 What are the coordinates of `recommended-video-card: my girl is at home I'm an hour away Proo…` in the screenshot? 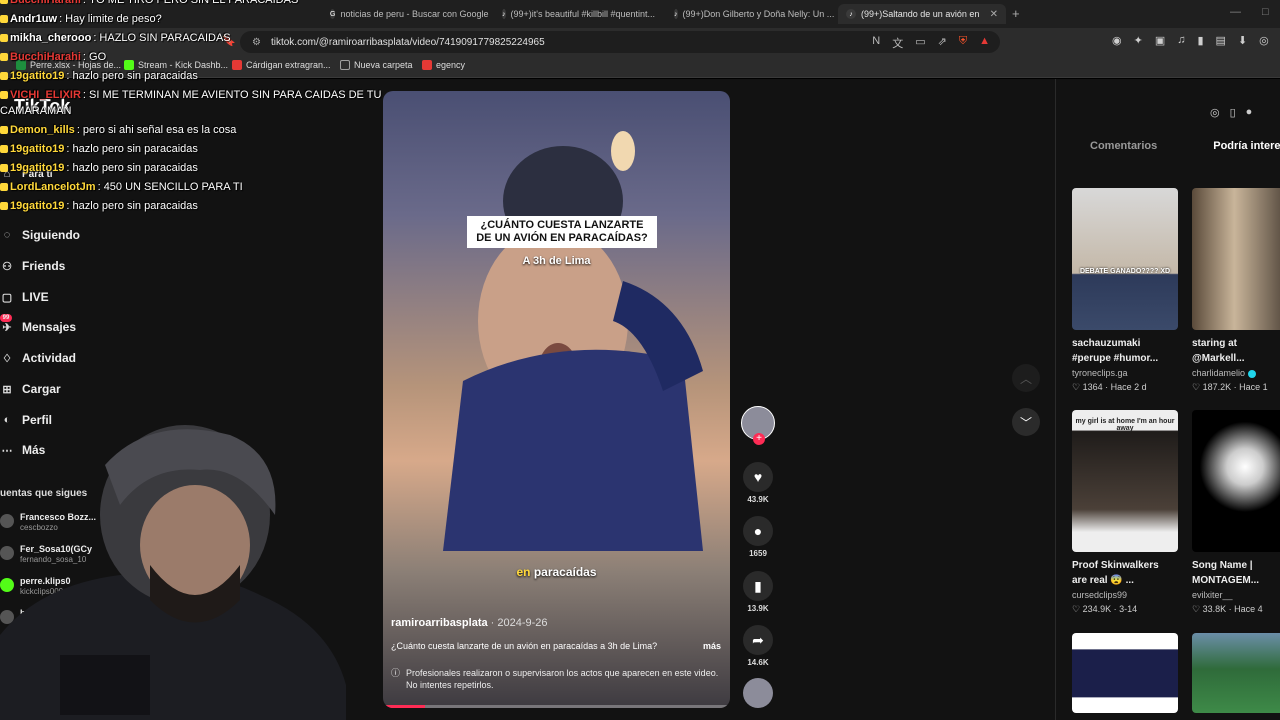 It's located at (1125, 513).